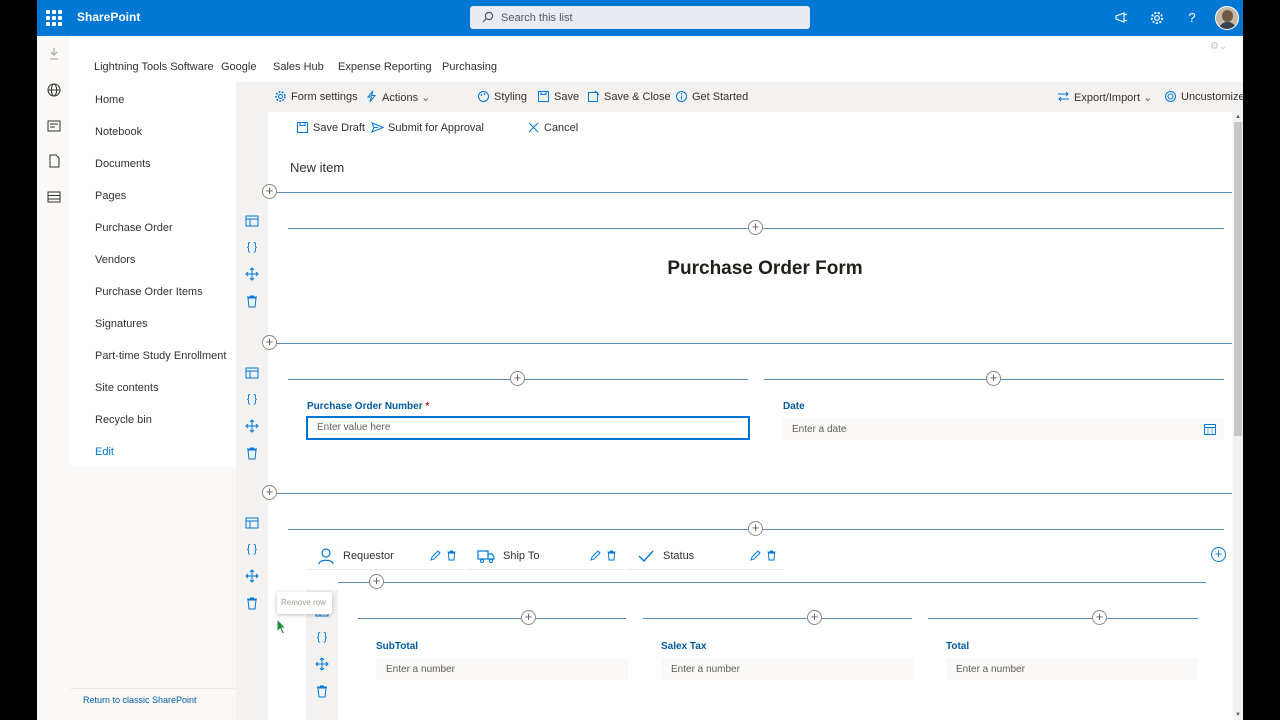 The height and width of the screenshot is (720, 1280). I want to click on form-heading: Purchase Order Form, so click(765, 268).